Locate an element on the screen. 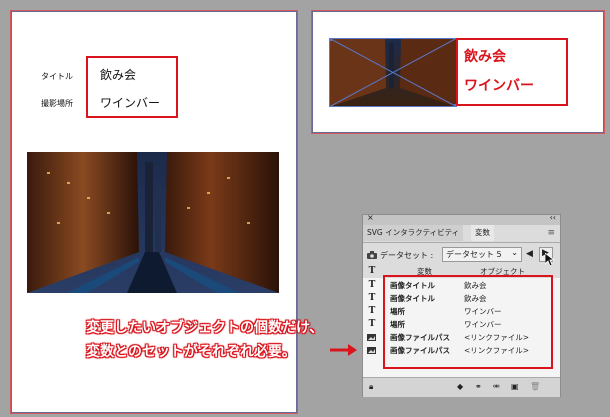  prev-dataset-icon: ◀ is located at coordinates (529, 254).